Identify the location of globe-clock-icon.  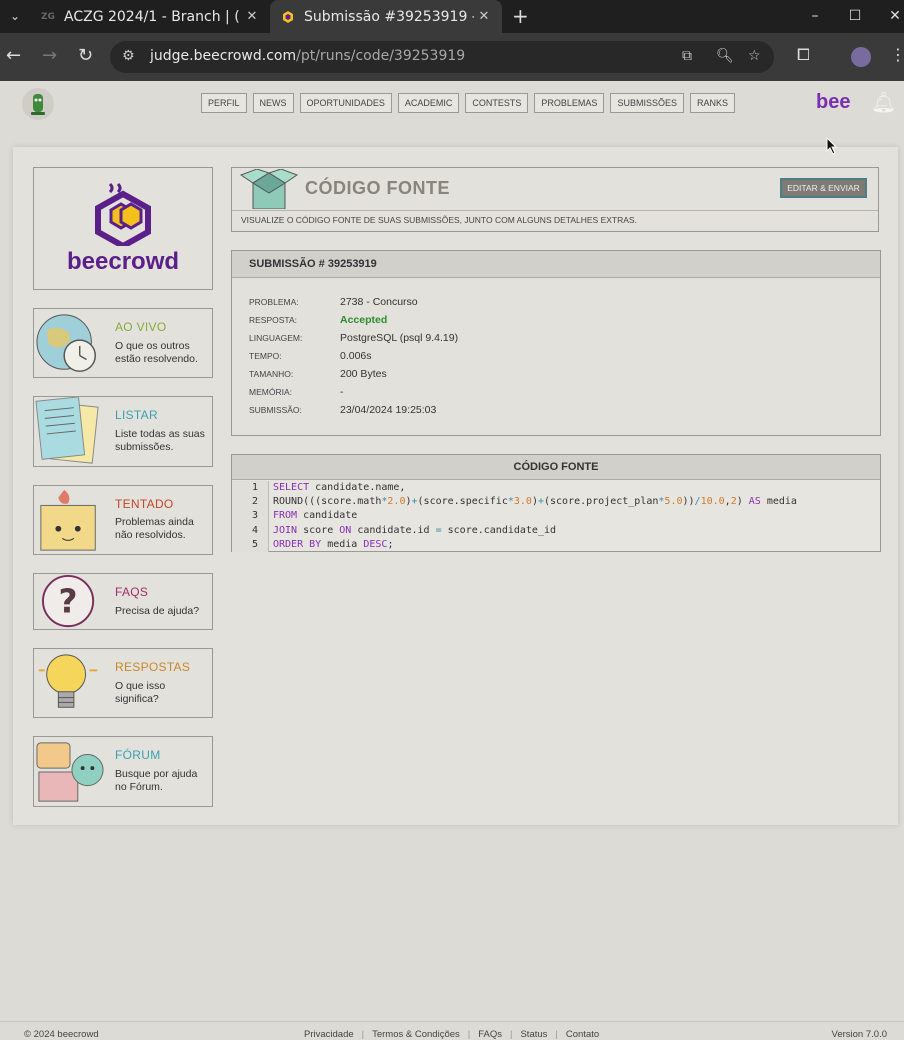
(66, 343).